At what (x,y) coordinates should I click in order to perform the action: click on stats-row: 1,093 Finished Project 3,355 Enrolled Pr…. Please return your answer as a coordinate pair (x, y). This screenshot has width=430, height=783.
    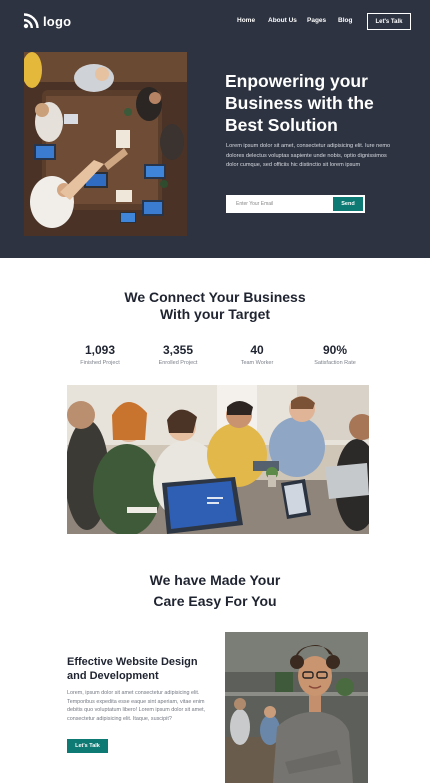
    Looking at the image, I should click on (215, 356).